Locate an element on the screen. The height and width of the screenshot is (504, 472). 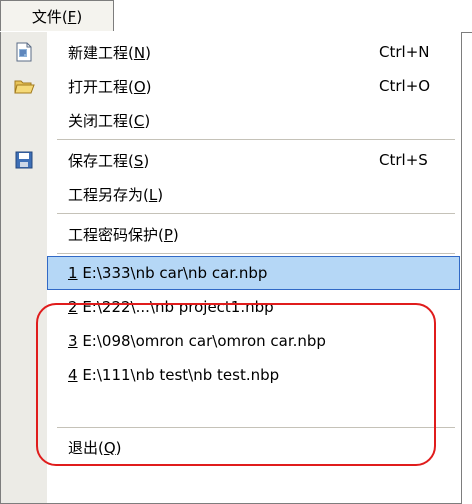
menu-item-password-protect: 工程密码保护(P) is located at coordinates (231, 234).